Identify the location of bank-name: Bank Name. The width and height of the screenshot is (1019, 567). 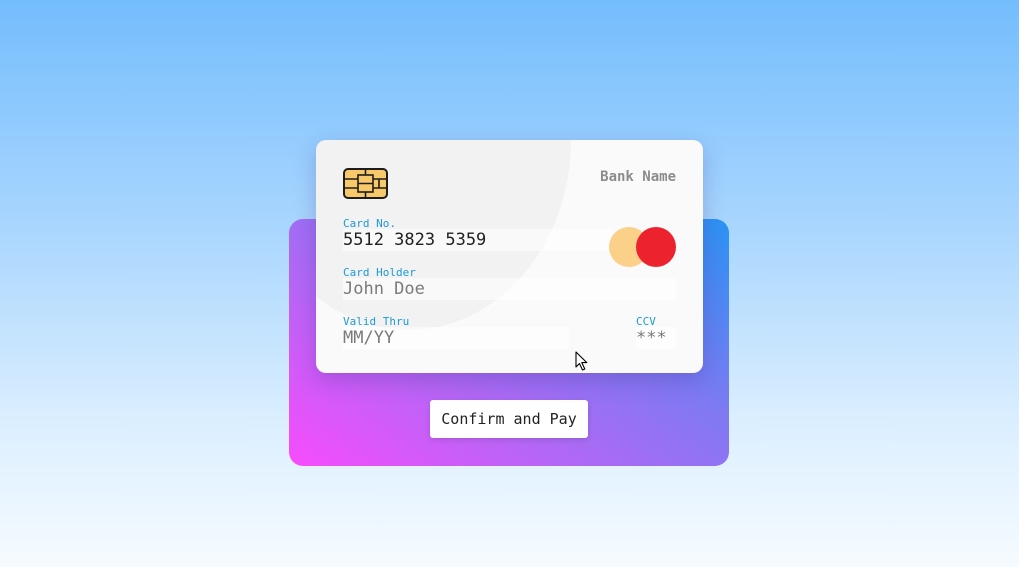
(638, 177).